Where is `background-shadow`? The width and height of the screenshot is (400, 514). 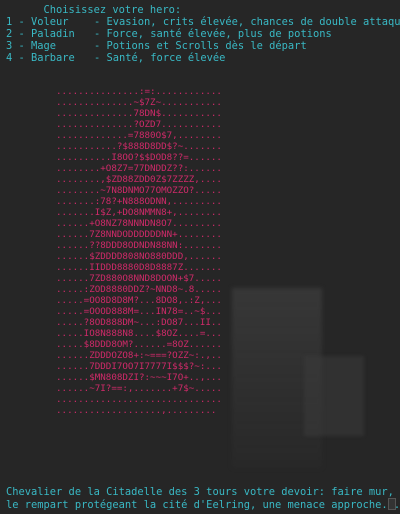
background-shadow is located at coordinates (334, 396).